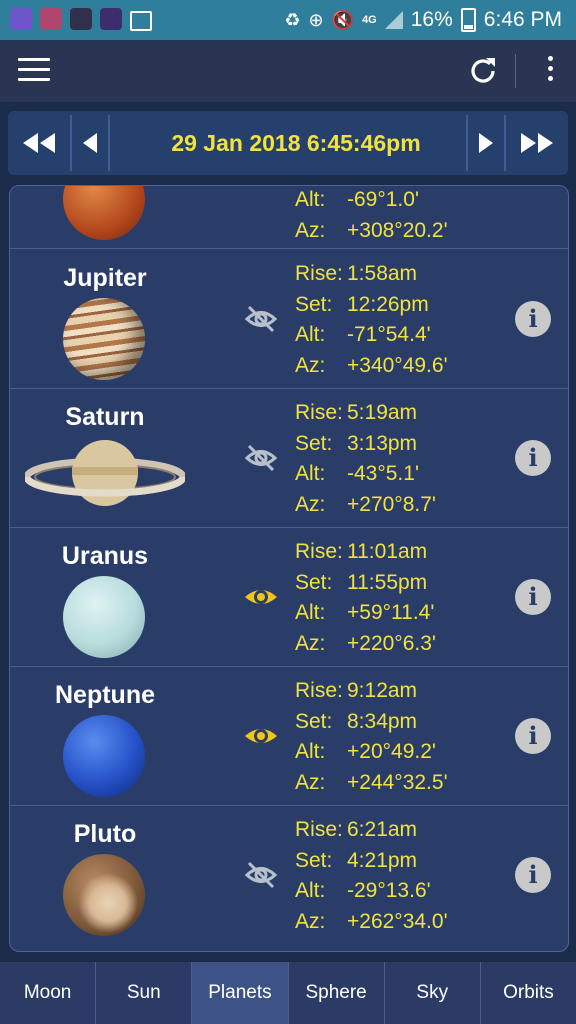  Describe the element at coordinates (397, 230) in the screenshot. I see `azimuth-value: +308°20.2'` at that location.